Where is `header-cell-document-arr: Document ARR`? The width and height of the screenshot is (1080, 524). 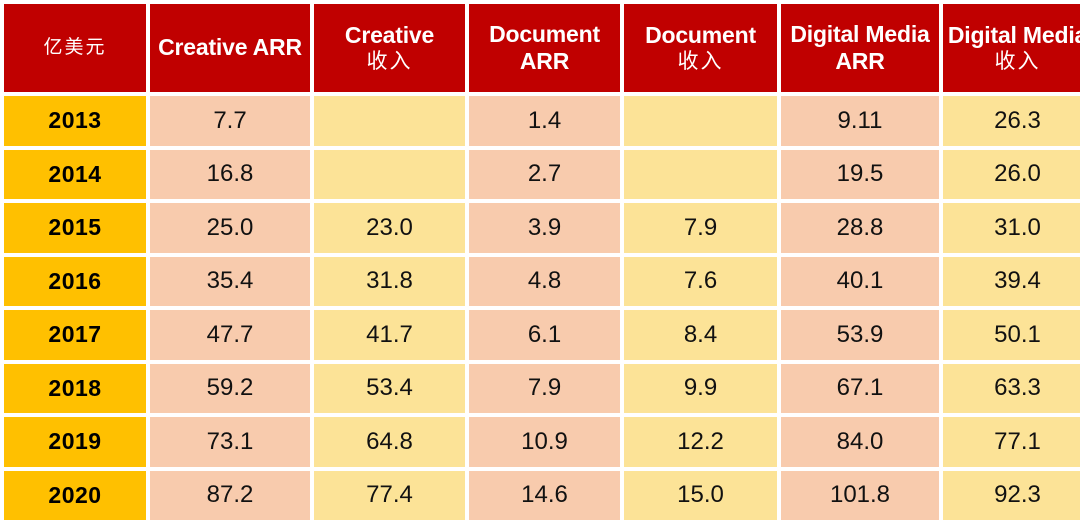 header-cell-document-arr: Document ARR is located at coordinates (544, 48).